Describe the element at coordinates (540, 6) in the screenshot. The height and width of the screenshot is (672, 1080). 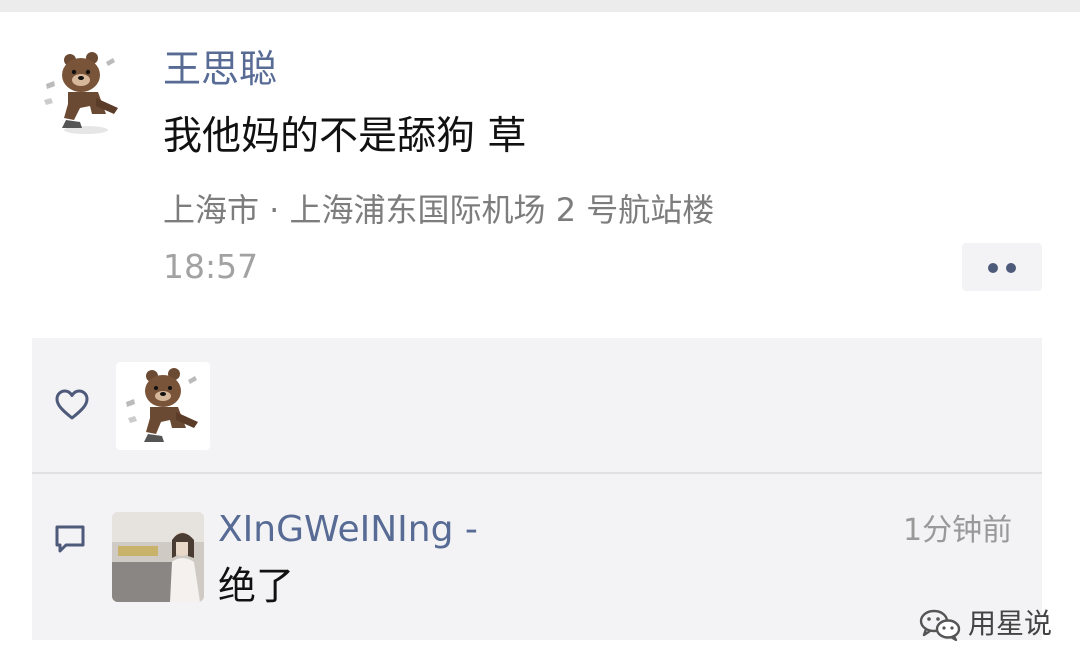
I see `top-bar` at that location.